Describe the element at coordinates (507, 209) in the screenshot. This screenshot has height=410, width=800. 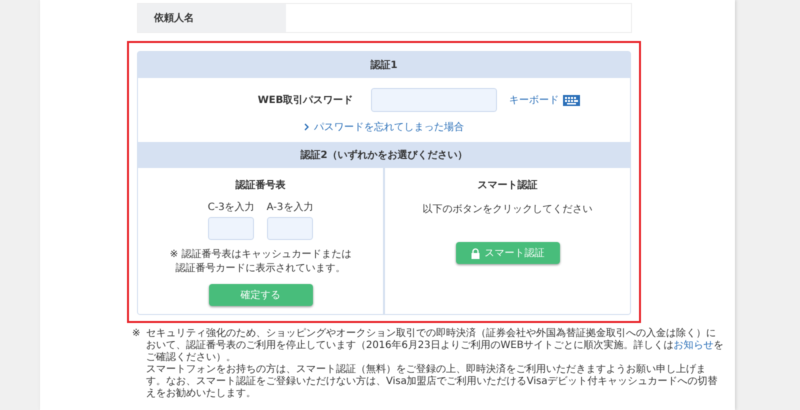
I see `instruction-text: 以下のボタンをクリックしてください` at that location.